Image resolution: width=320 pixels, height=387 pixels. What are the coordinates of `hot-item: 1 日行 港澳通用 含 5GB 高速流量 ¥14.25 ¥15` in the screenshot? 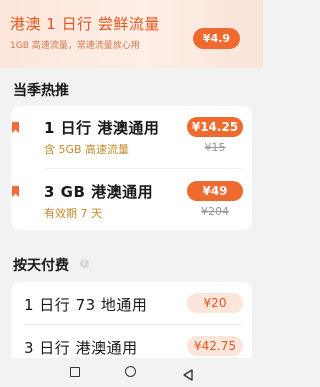 It's located at (131, 136).